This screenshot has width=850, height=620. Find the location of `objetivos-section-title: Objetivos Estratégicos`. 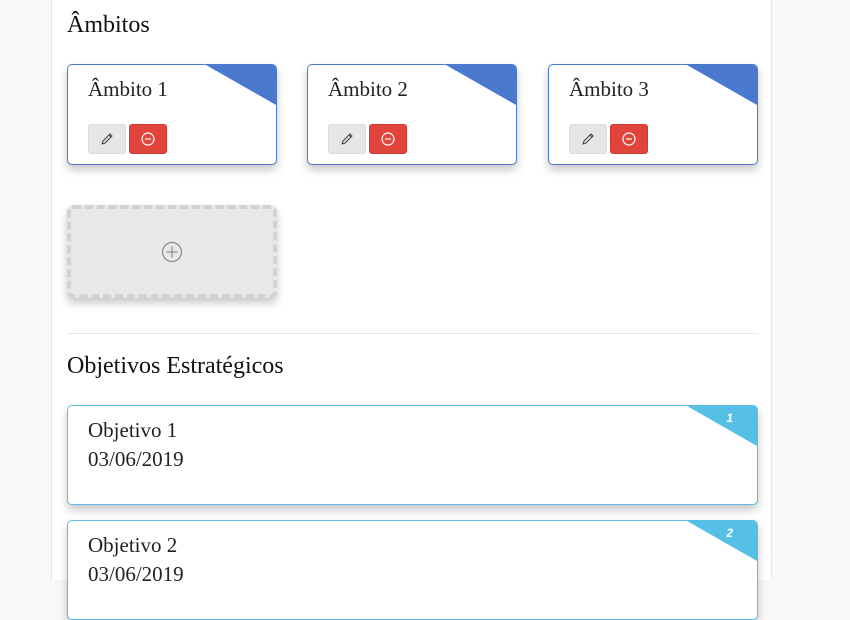

objetivos-section-title: Objetivos Estratégicos is located at coordinates (175, 366).